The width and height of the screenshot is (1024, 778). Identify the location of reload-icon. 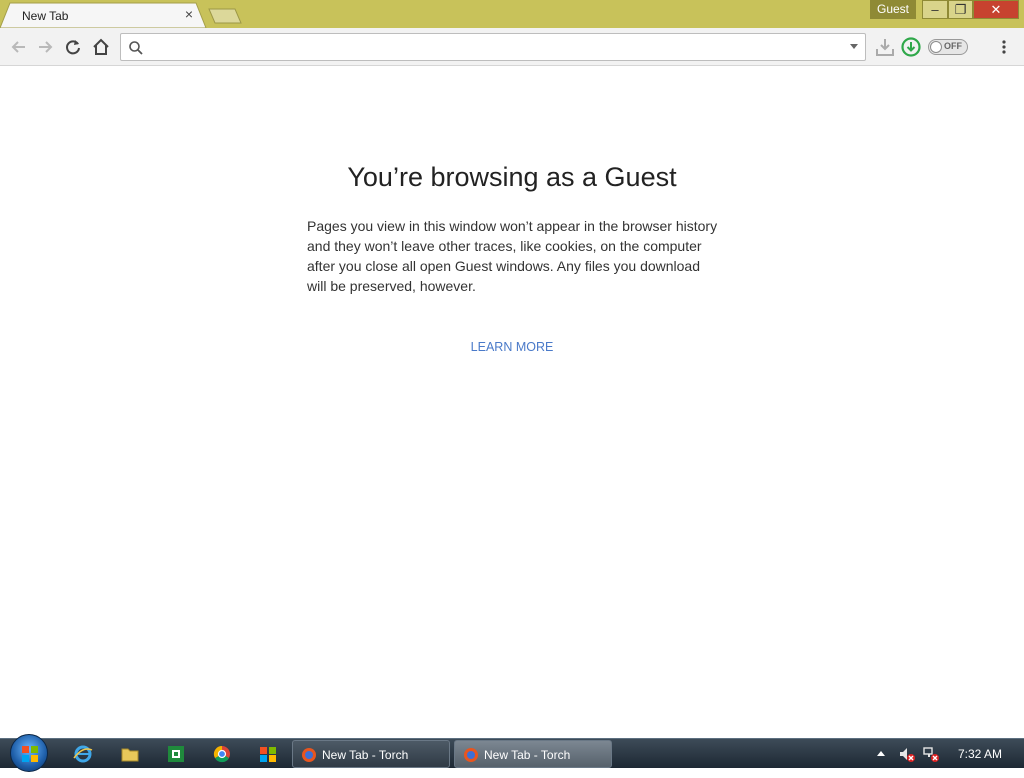
(73, 47).